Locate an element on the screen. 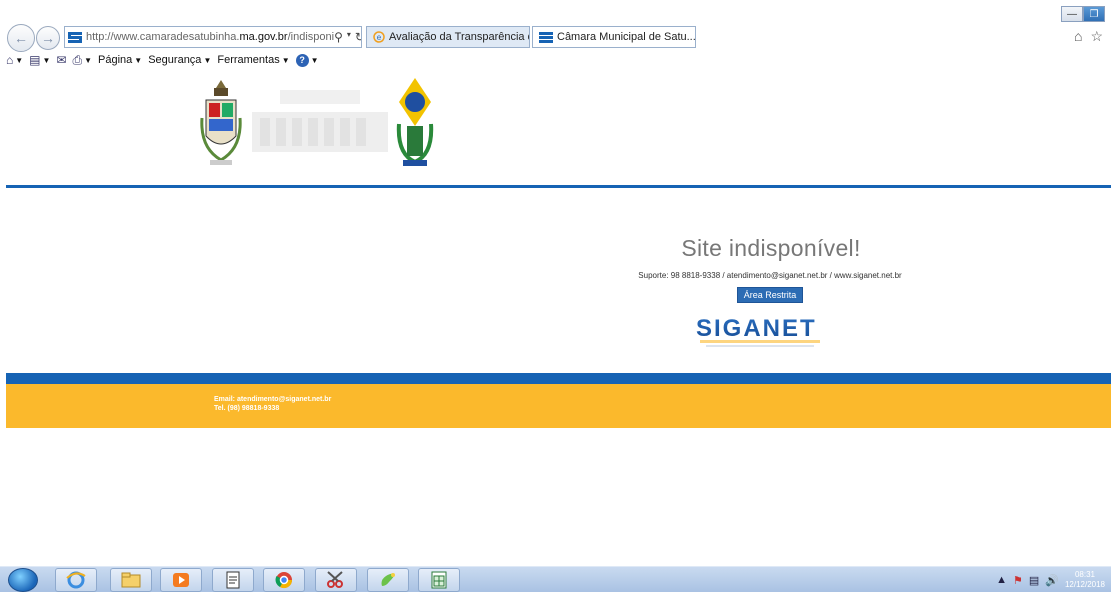  tab-camara: Câmara Municipal de Satu... ✕ is located at coordinates (614, 37).